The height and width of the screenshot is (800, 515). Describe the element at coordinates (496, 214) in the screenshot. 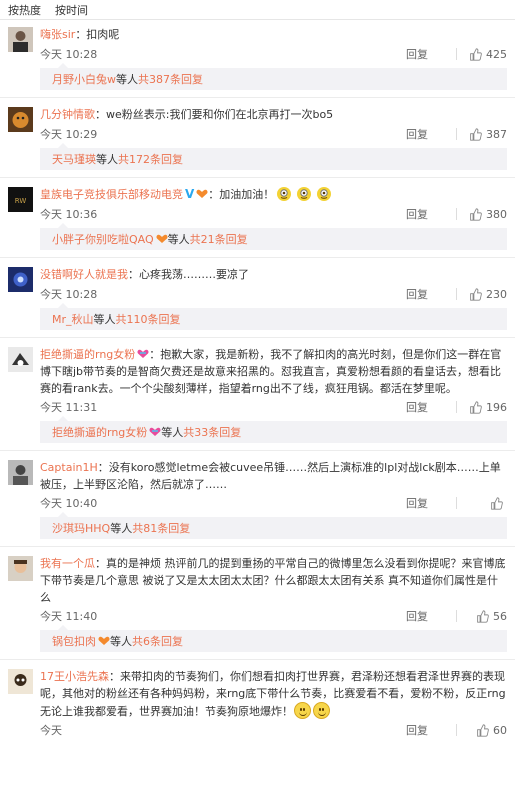

I see `like-count: 380` at that location.